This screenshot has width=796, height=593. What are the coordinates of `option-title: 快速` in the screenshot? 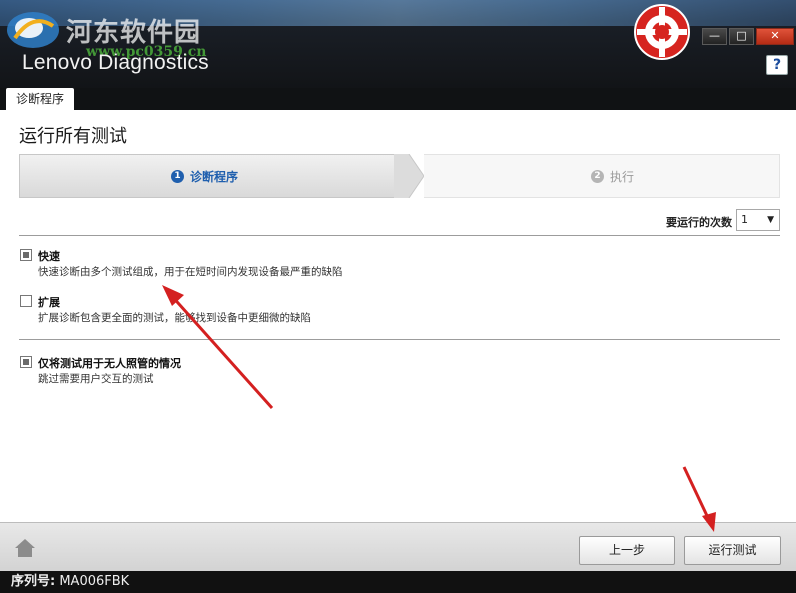 It's located at (49, 256).